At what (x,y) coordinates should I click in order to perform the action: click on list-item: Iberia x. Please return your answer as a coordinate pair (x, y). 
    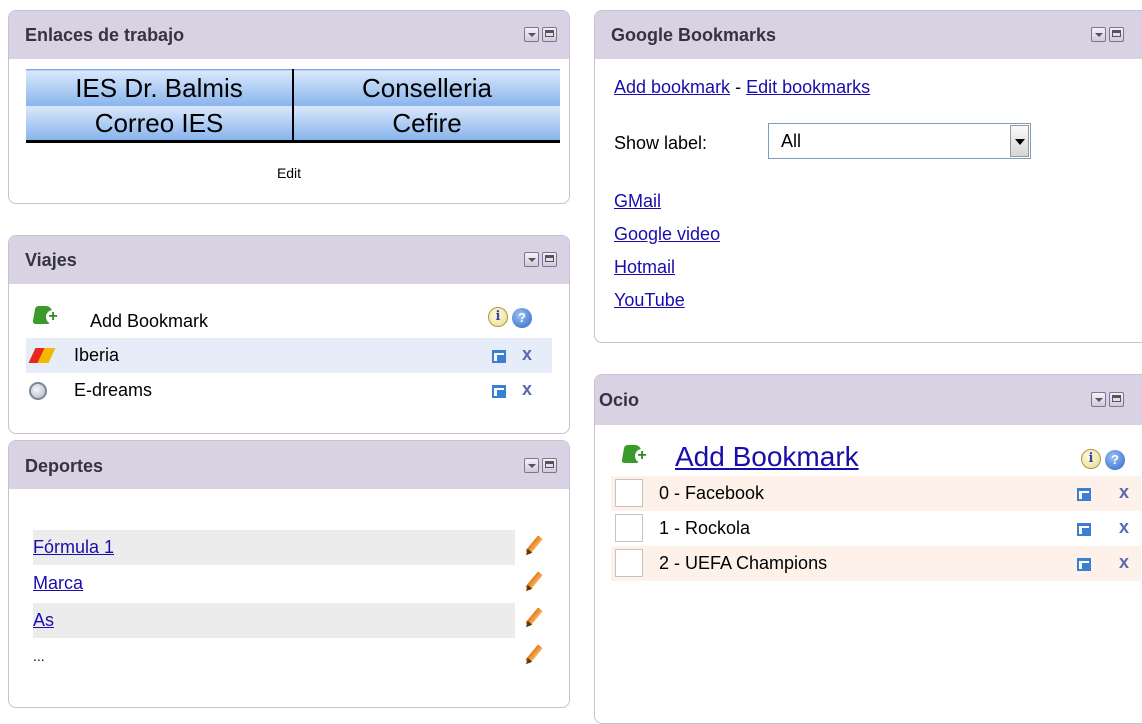
    Looking at the image, I should click on (289, 355).